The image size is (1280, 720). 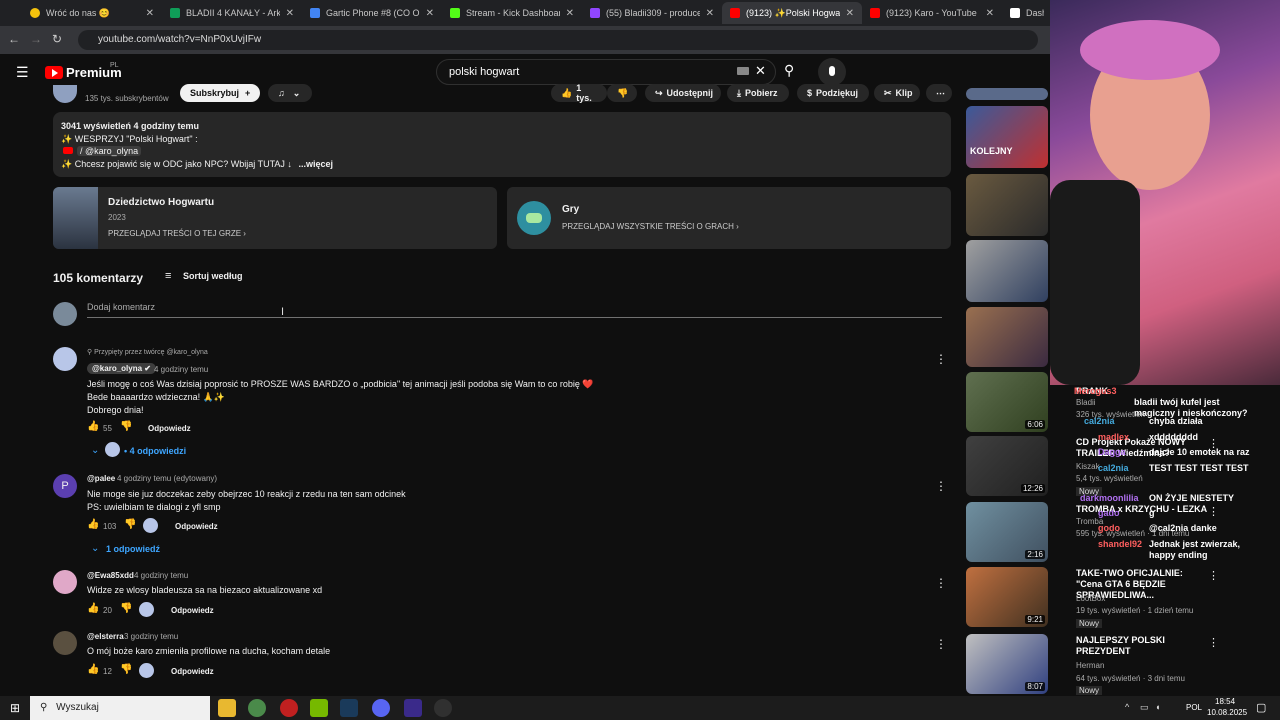 What do you see at coordinates (1090, 665) in the screenshot?
I see `video-channel: Herman` at bounding box center [1090, 665].